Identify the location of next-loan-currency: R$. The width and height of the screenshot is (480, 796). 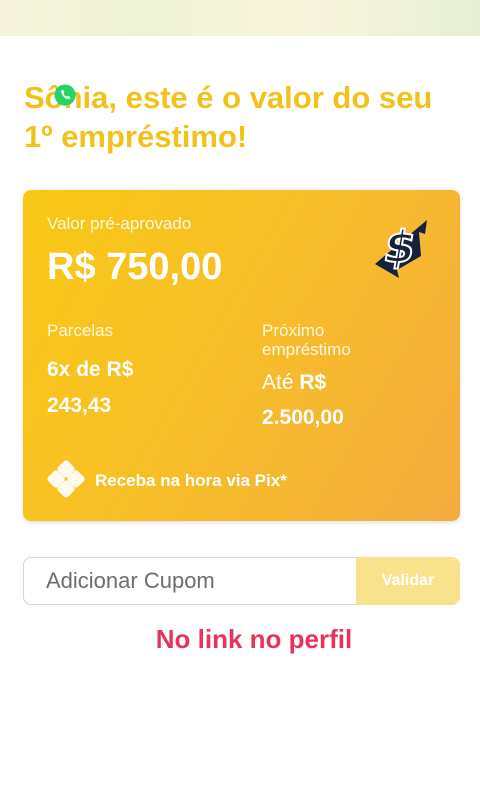
(313, 382).